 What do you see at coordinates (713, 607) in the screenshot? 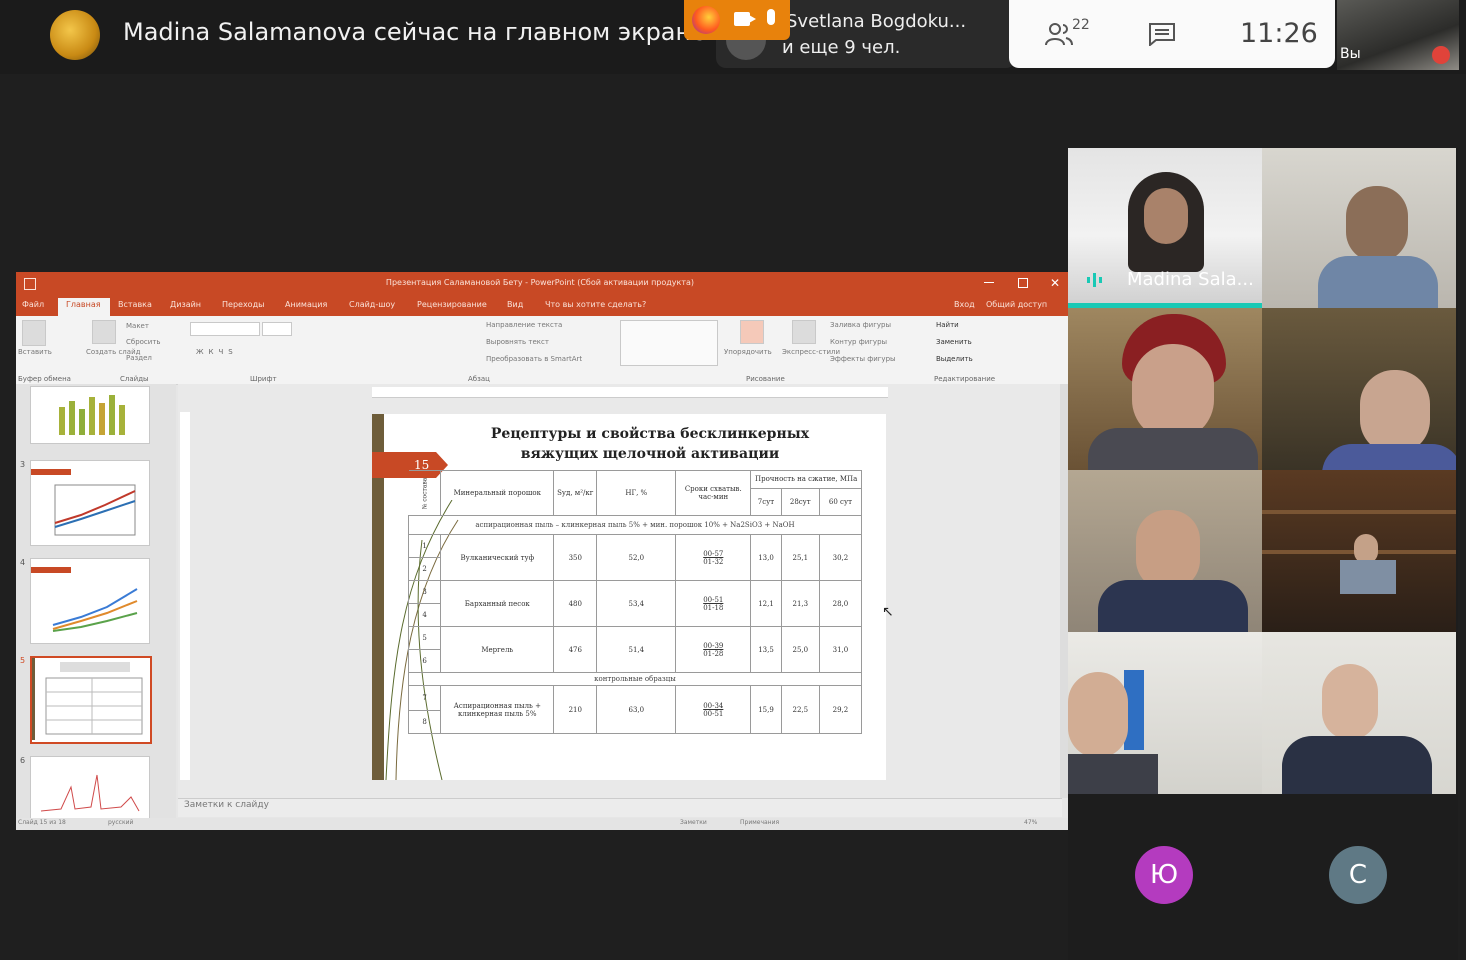
I see `setting-bottom: 01-18` at bounding box center [713, 607].